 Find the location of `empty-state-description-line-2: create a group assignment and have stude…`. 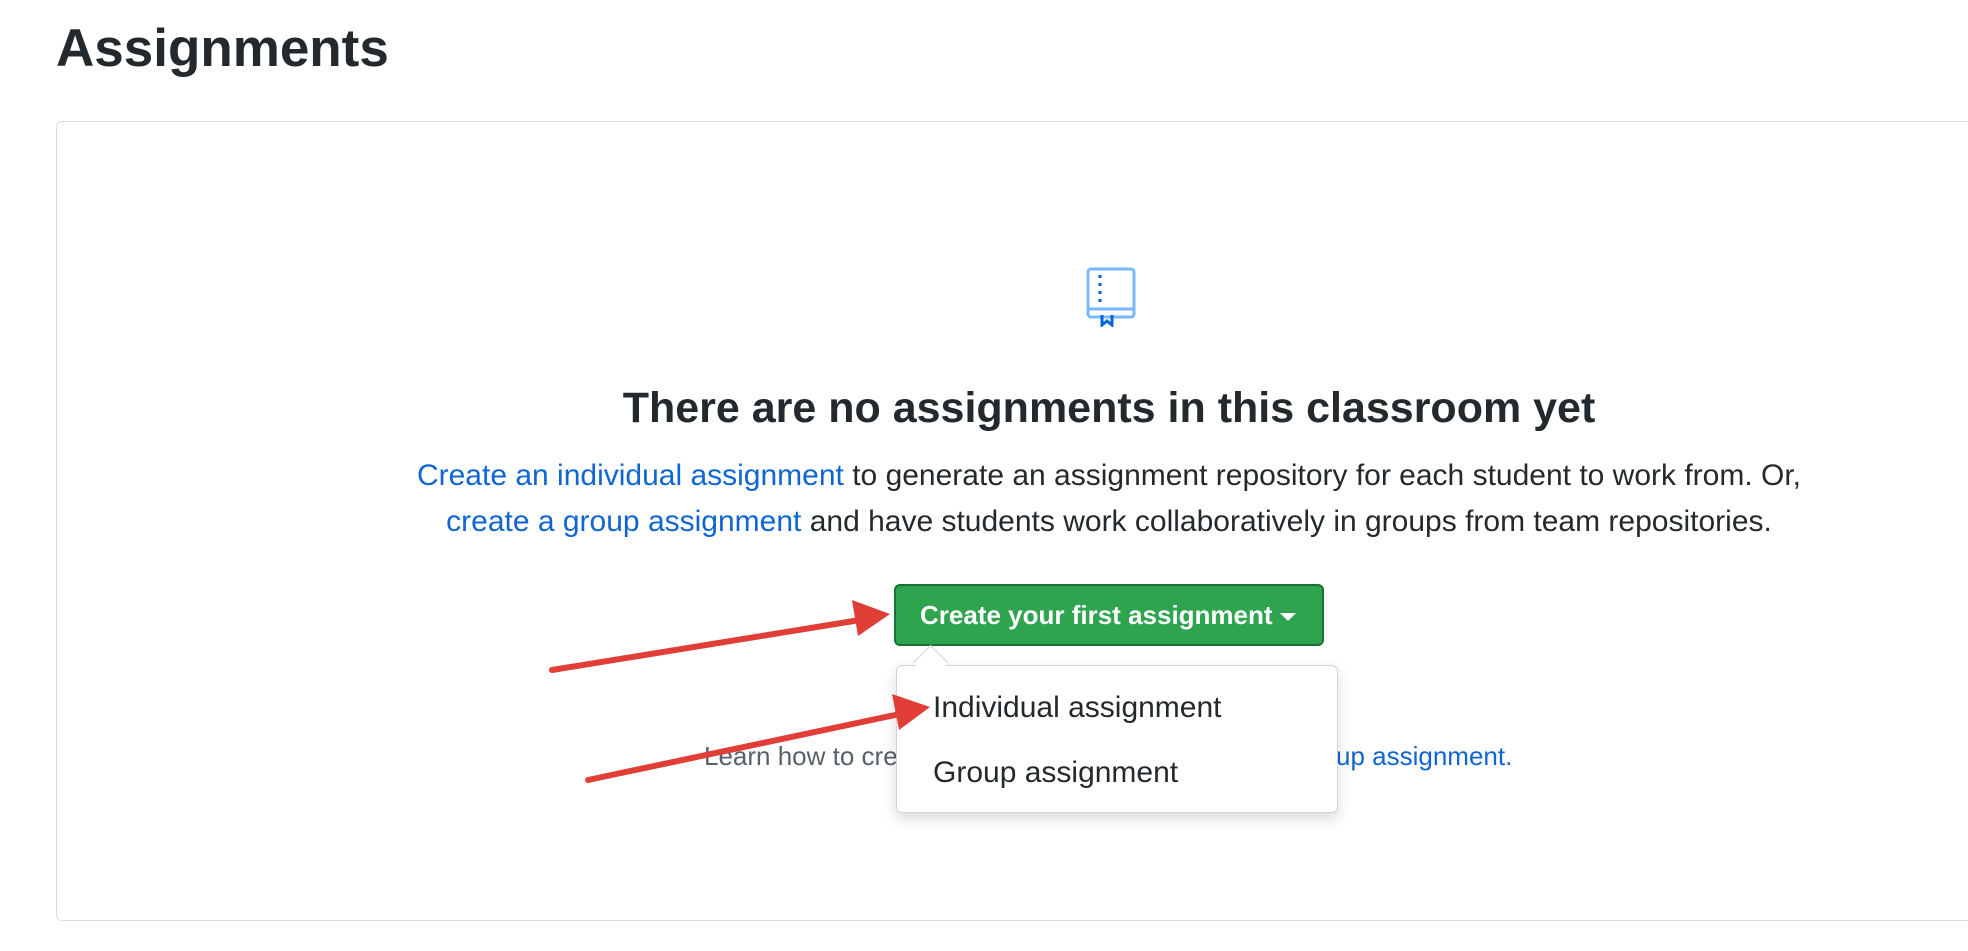

empty-state-description-line-2: create a group assignment and have stude… is located at coordinates (984, 522).